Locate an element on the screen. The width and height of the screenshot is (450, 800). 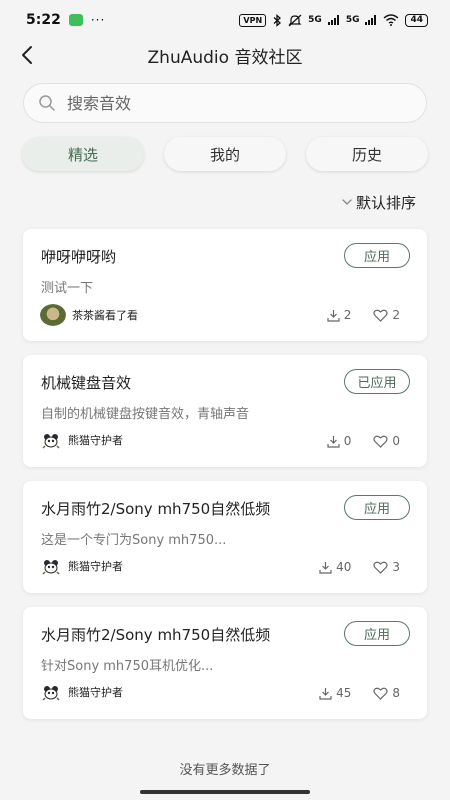
search-box is located at coordinates (225, 103).